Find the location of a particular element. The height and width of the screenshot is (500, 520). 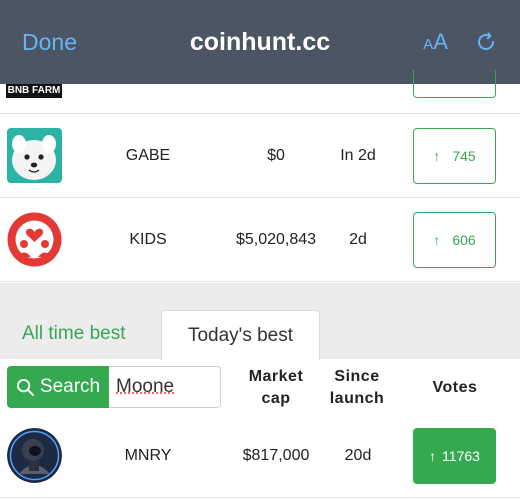

red-heart-people-logo-icon is located at coordinates (34, 239).